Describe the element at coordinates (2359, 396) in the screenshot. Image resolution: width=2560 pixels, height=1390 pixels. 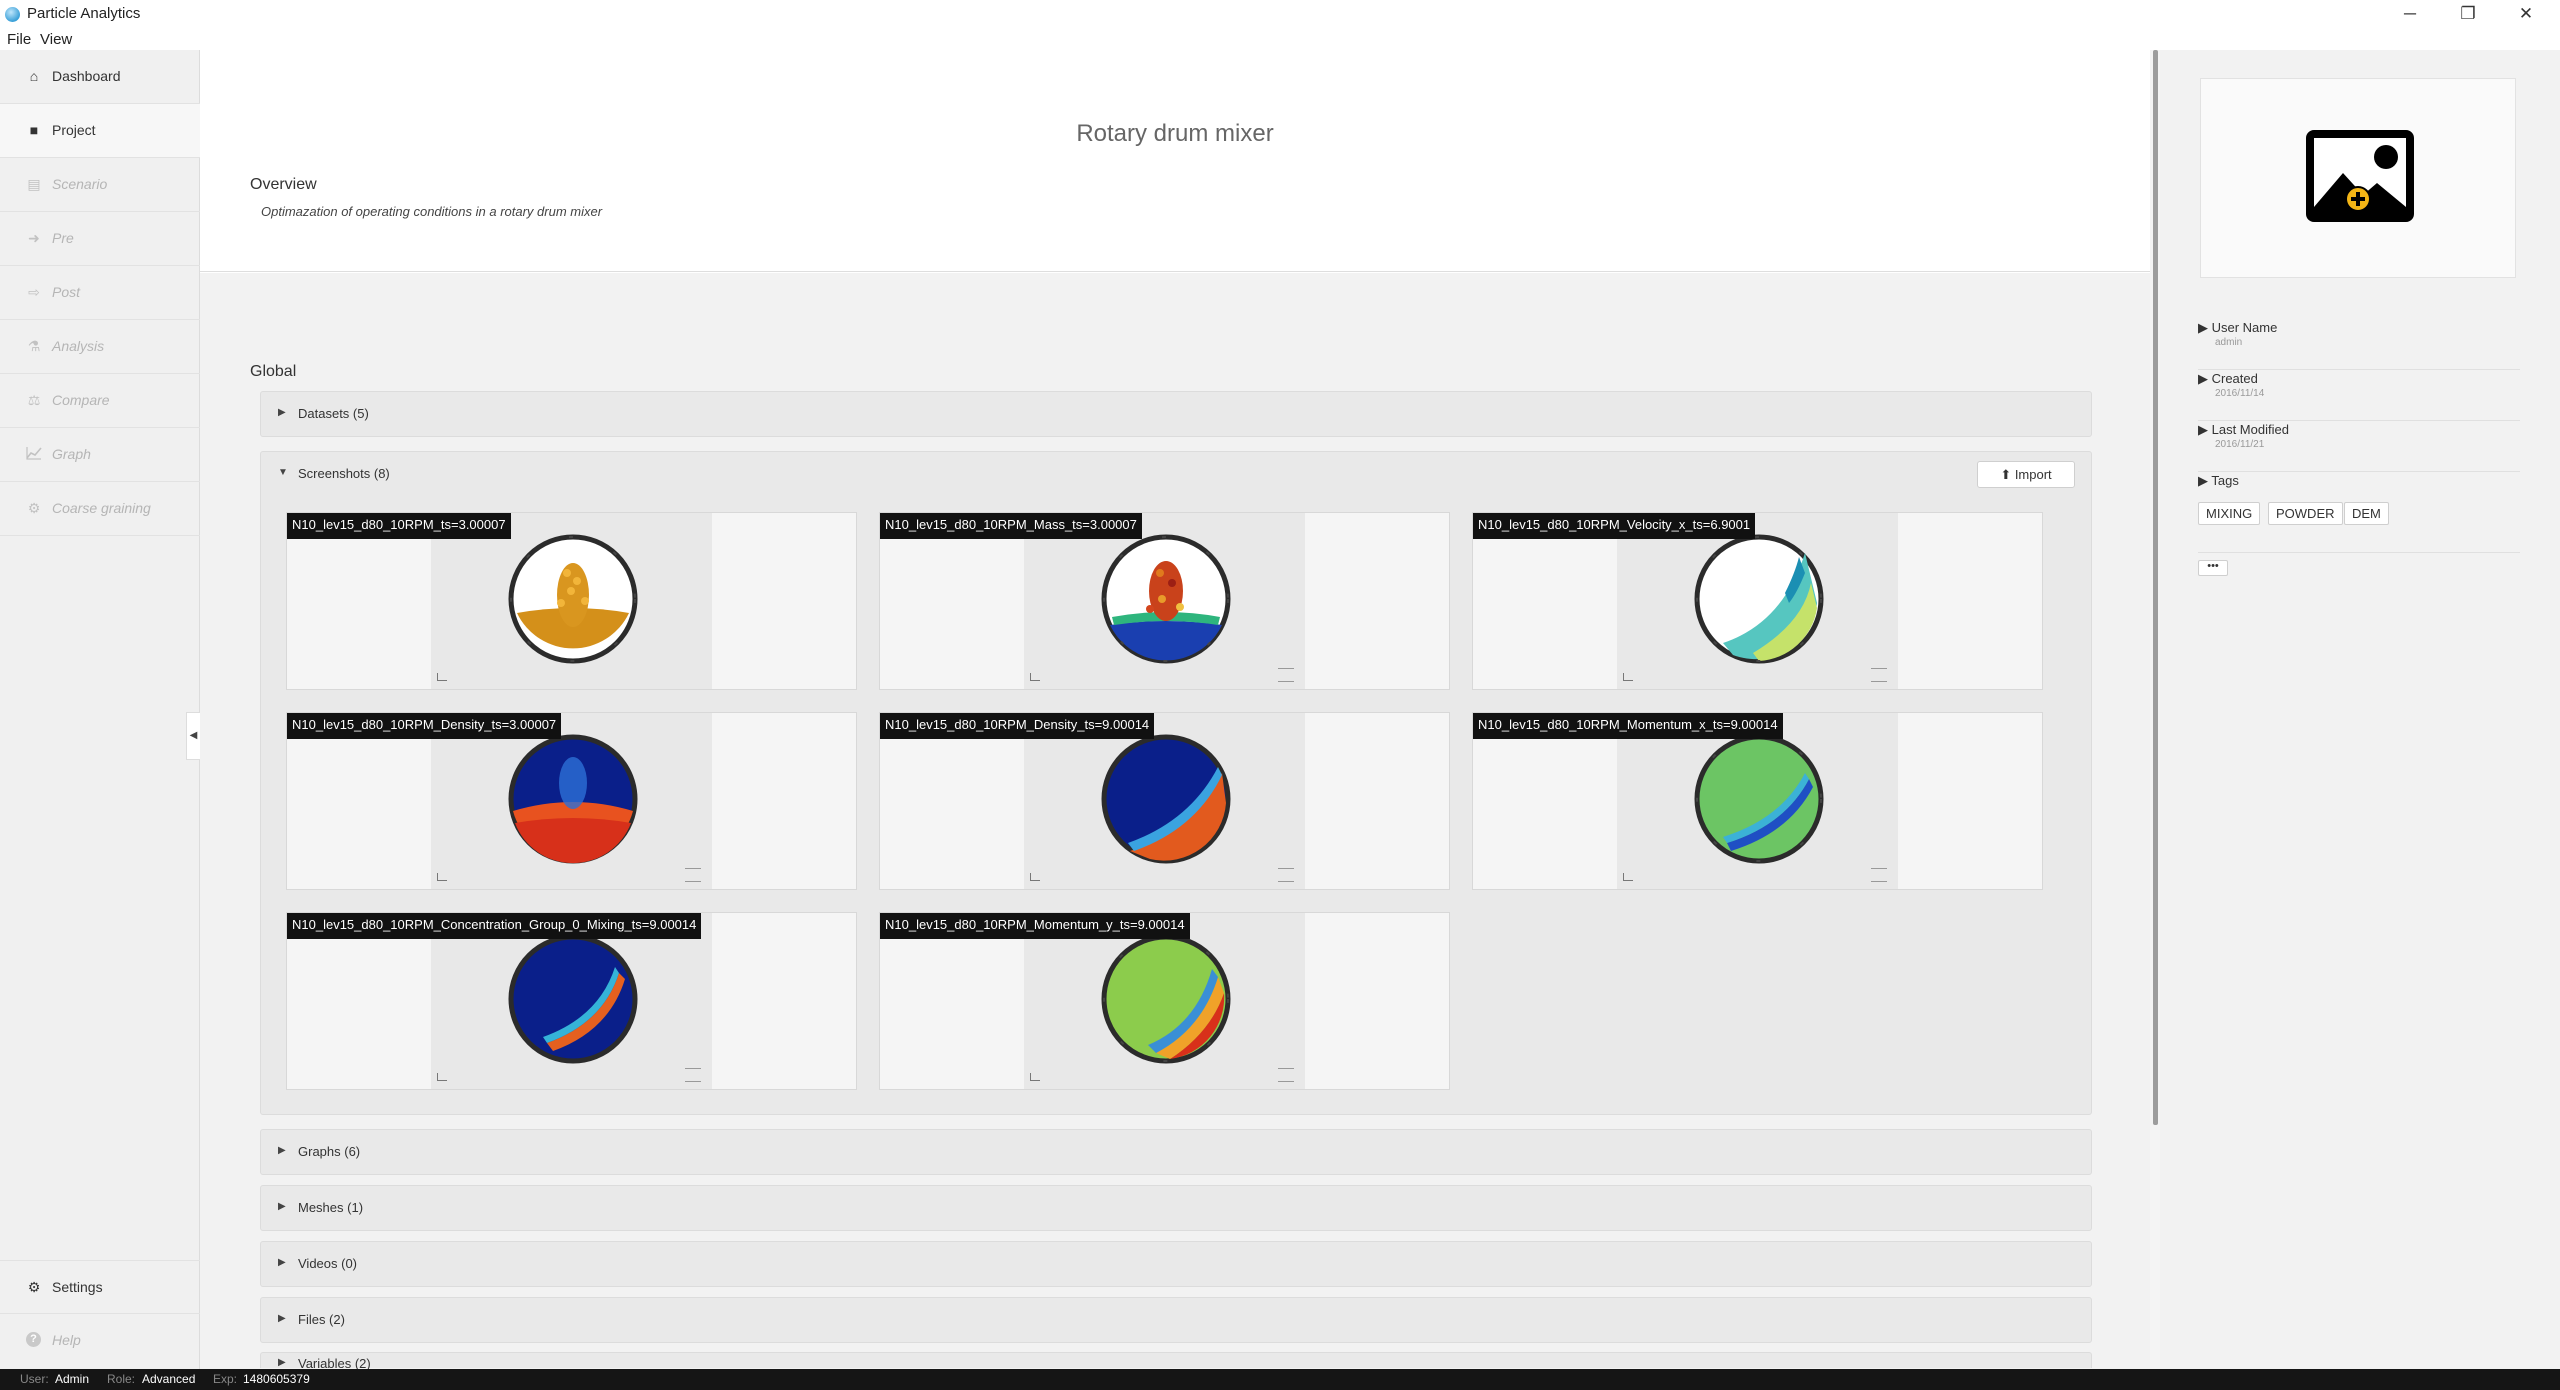
I see `created-row: ▶ Created 2016/11/14` at that location.